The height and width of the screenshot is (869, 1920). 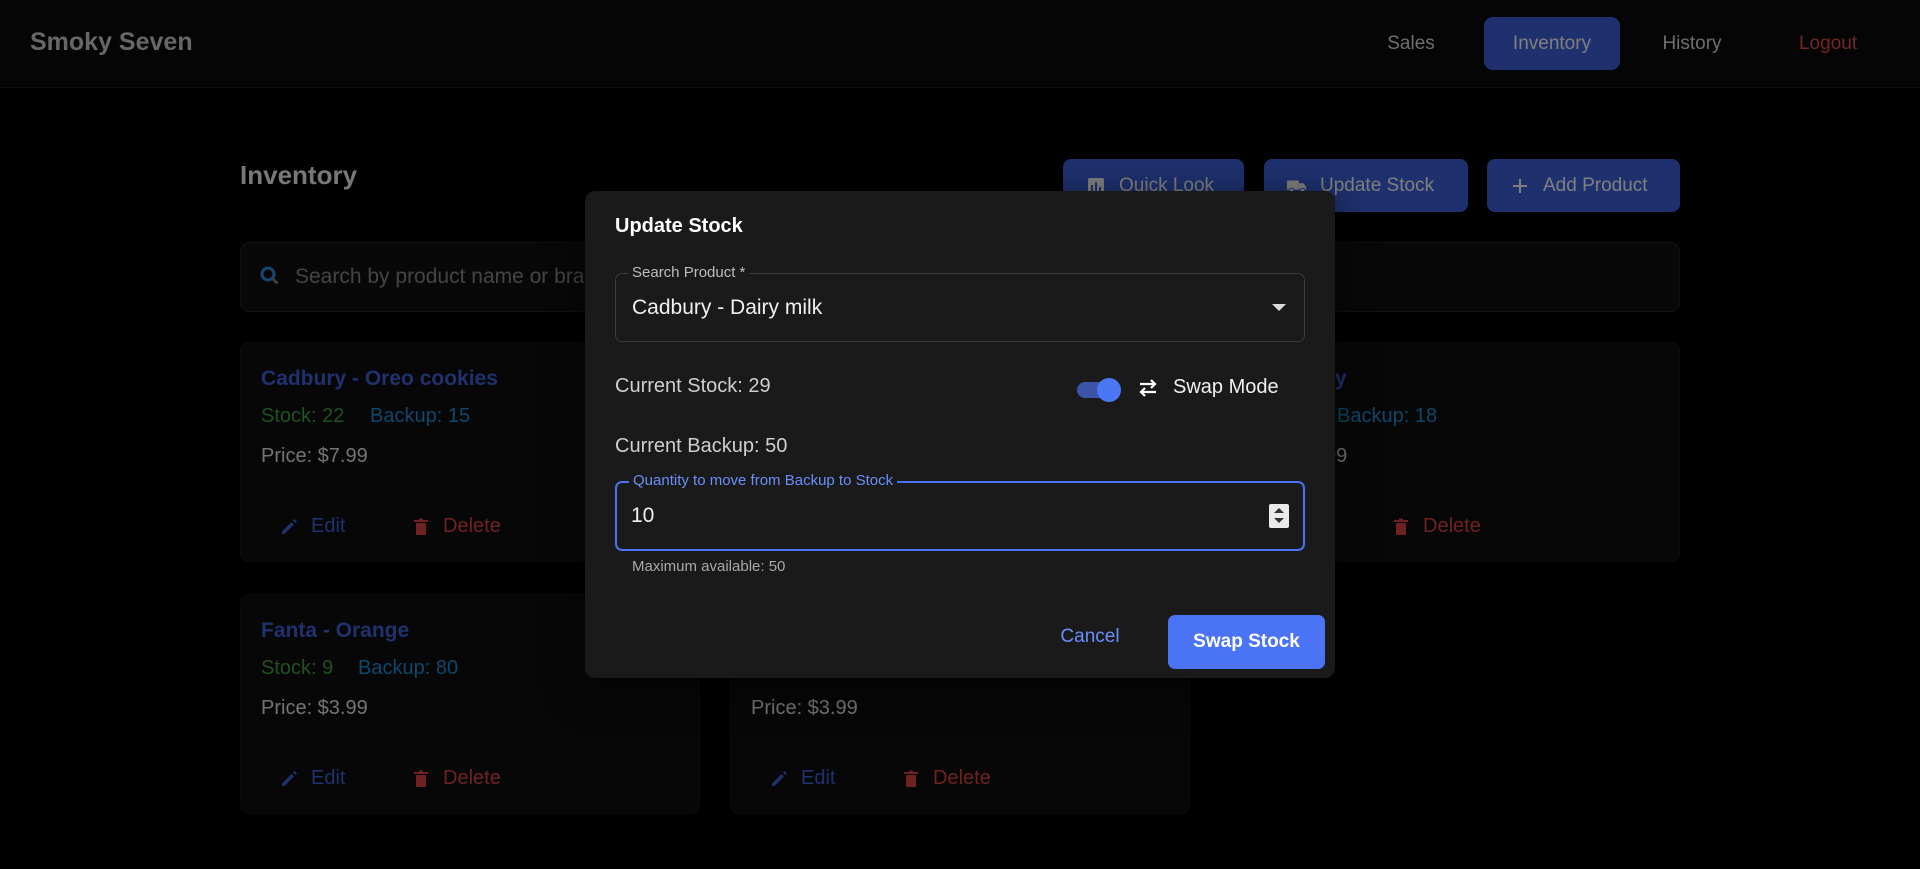 What do you see at coordinates (1090, 637) in the screenshot?
I see `cancel-button: Cancel` at bounding box center [1090, 637].